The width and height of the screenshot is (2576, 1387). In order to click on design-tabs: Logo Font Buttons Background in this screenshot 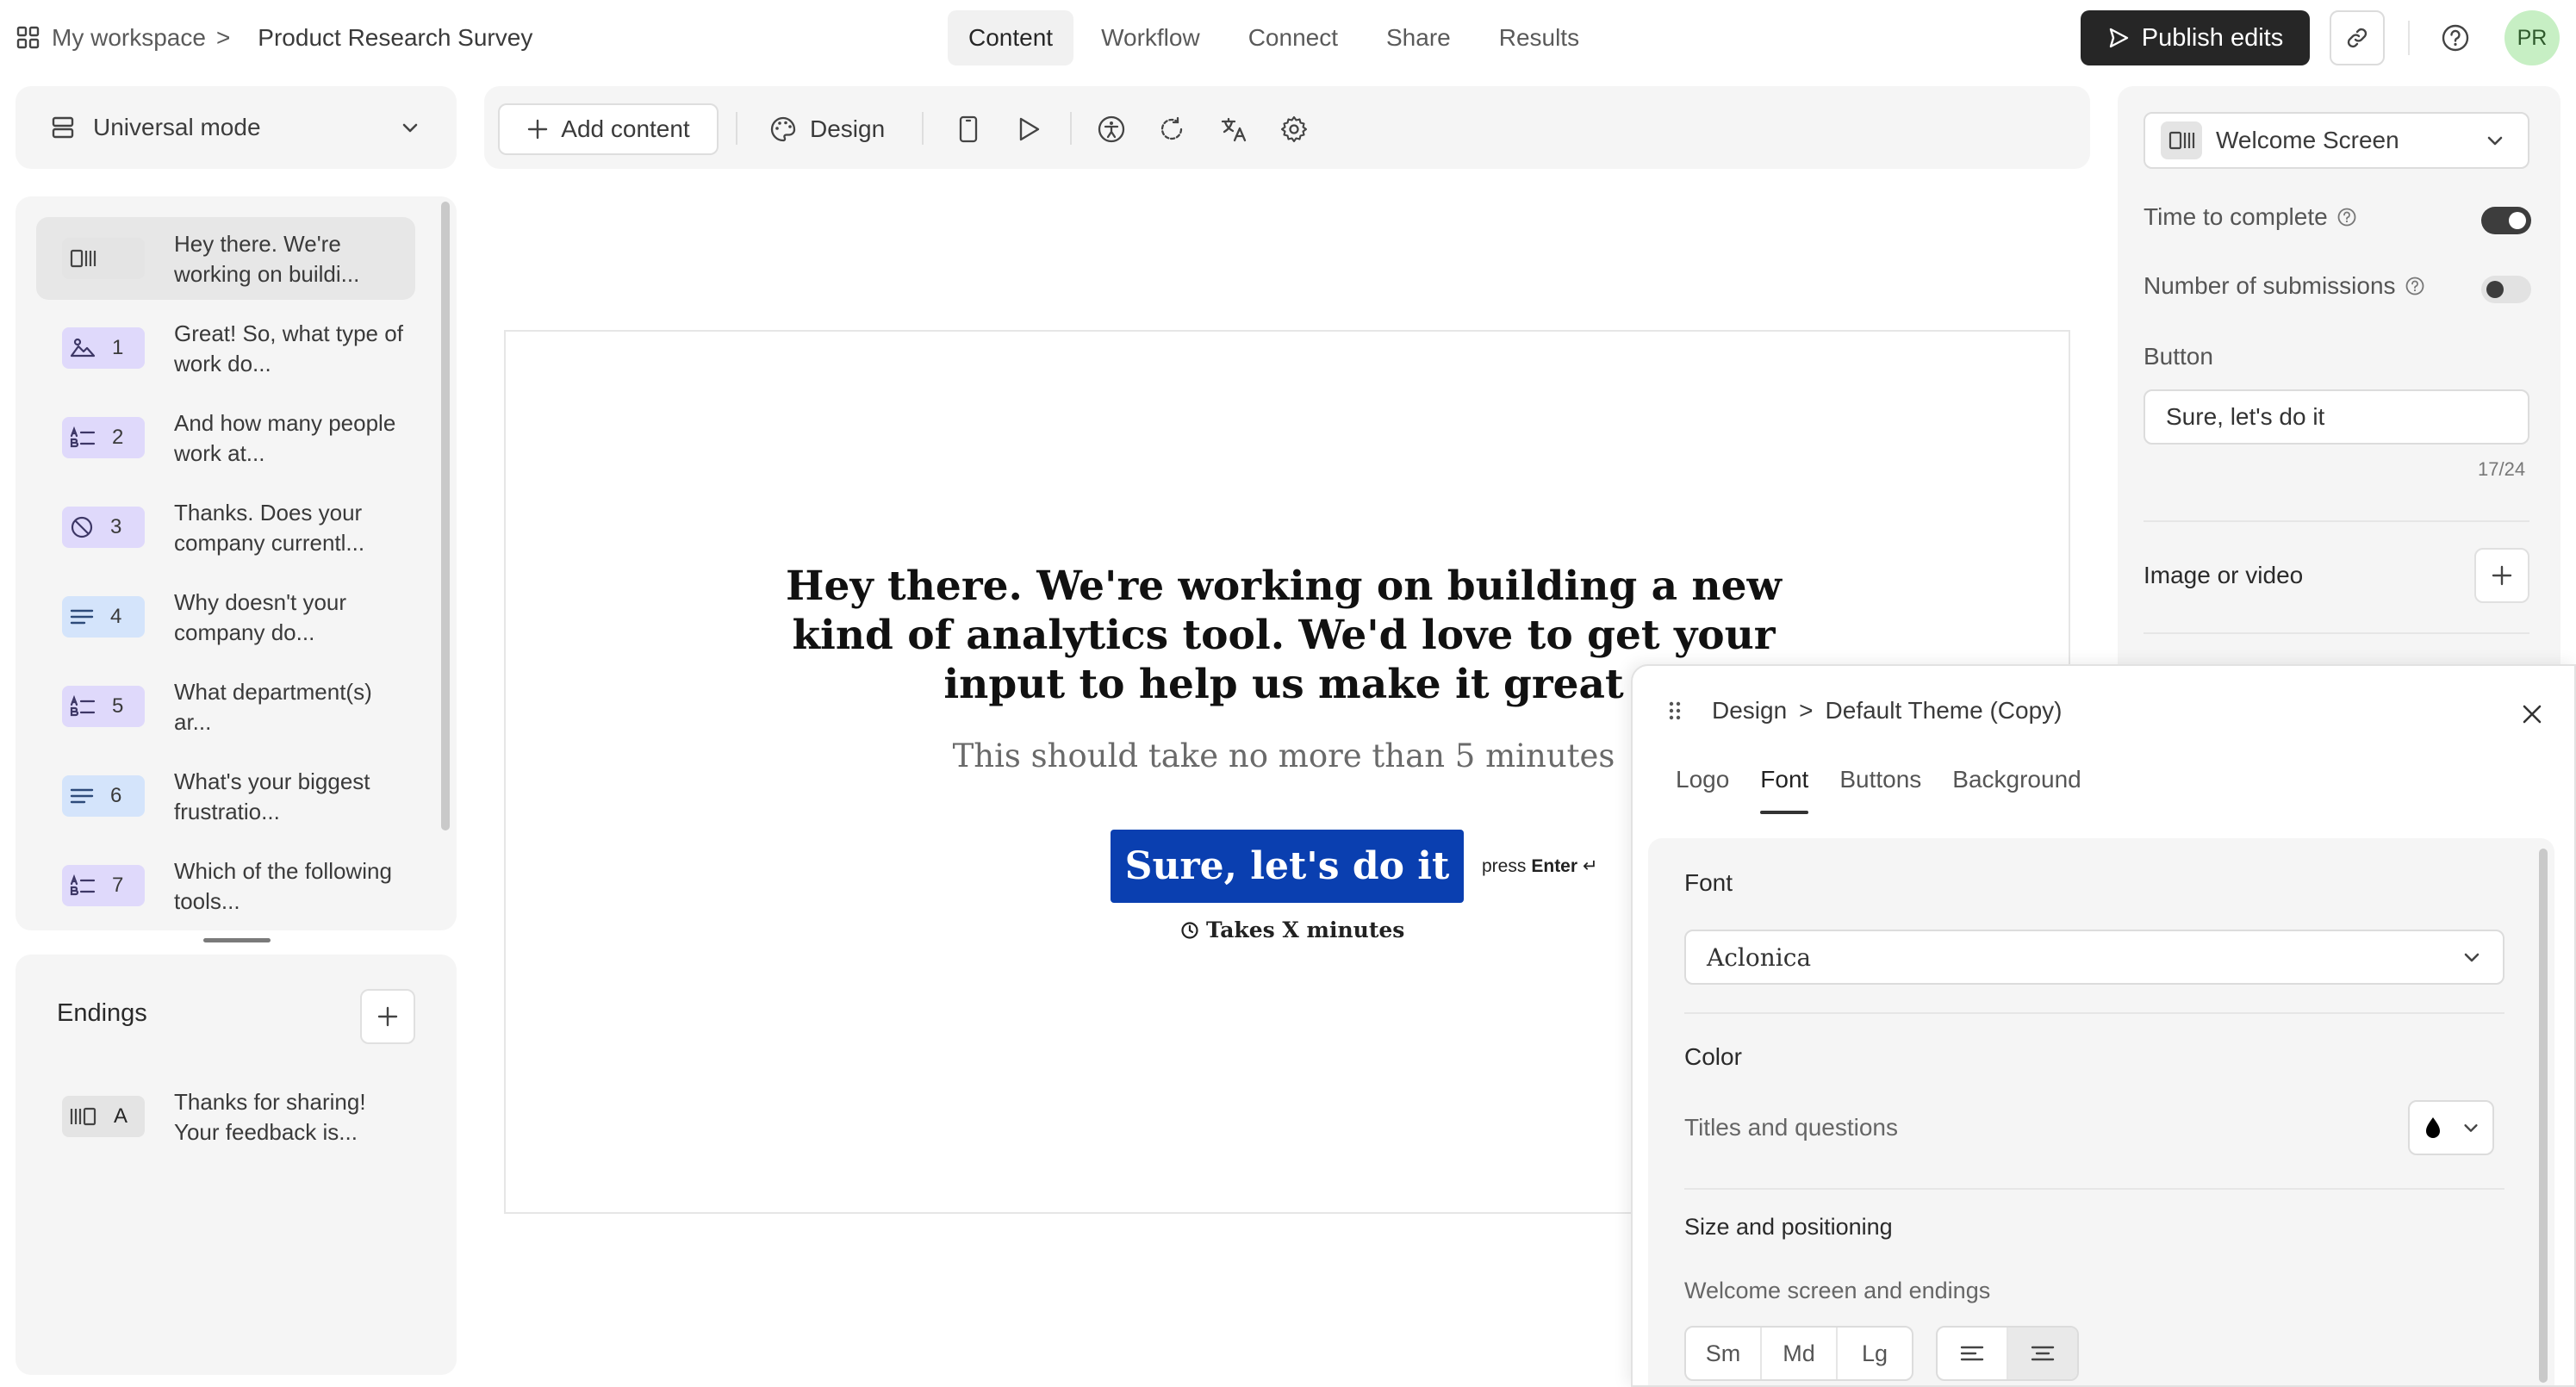, I will do `click(1879, 790)`.